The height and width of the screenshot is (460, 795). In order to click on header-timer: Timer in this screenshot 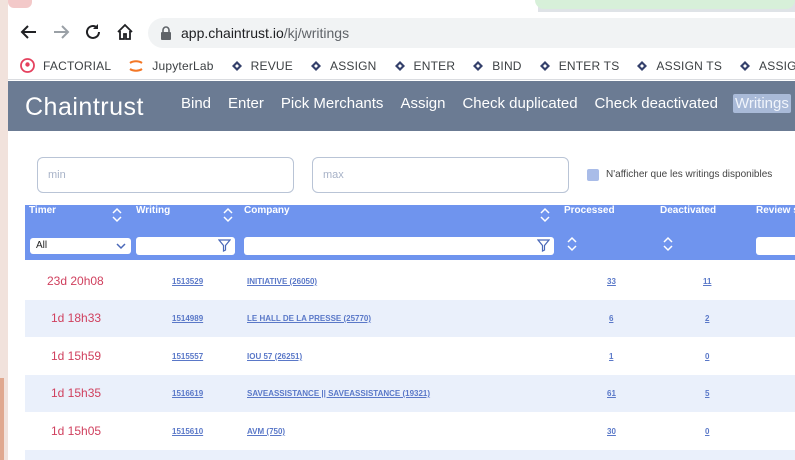, I will do `click(43, 210)`.